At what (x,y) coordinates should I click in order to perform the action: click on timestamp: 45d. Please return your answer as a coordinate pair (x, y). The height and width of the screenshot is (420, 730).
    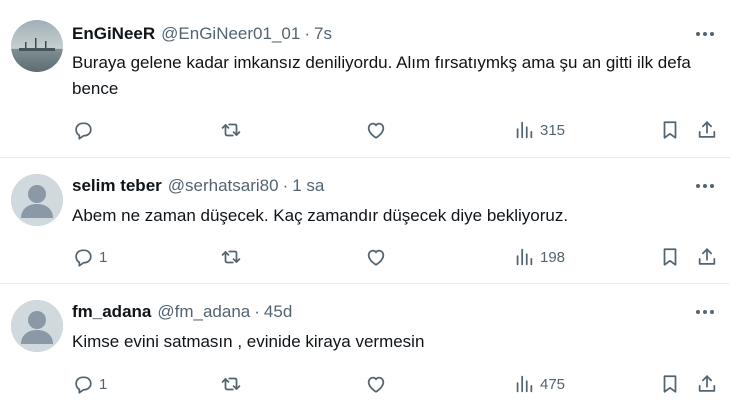
    Looking at the image, I should click on (278, 312).